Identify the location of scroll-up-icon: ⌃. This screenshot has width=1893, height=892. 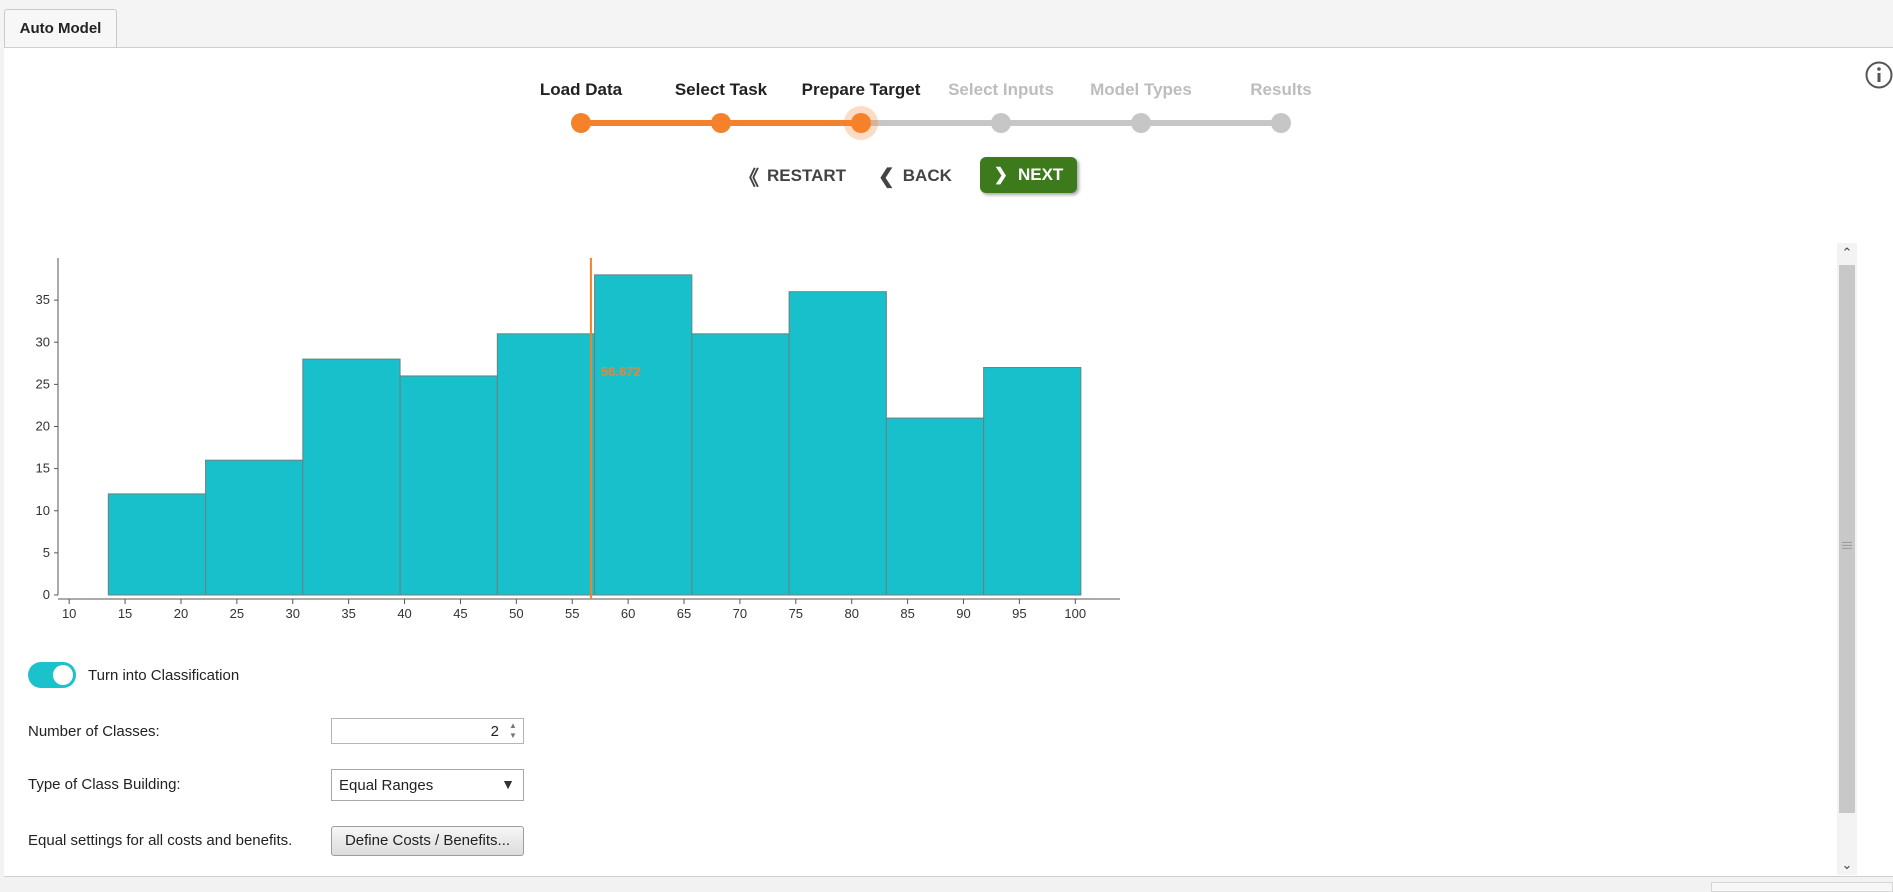
(1847, 253).